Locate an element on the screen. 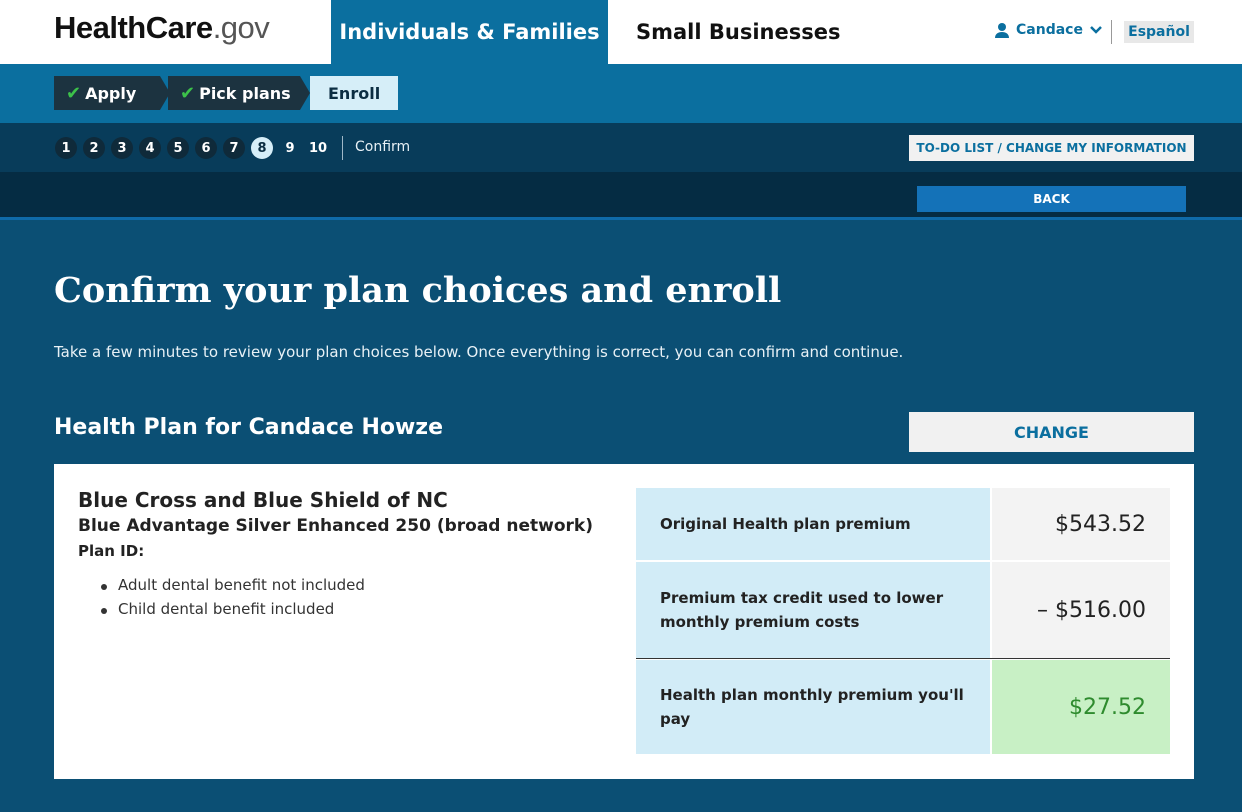 The height and width of the screenshot is (812, 1242). monthly-premium-value: $27.52 is located at coordinates (1081, 707).